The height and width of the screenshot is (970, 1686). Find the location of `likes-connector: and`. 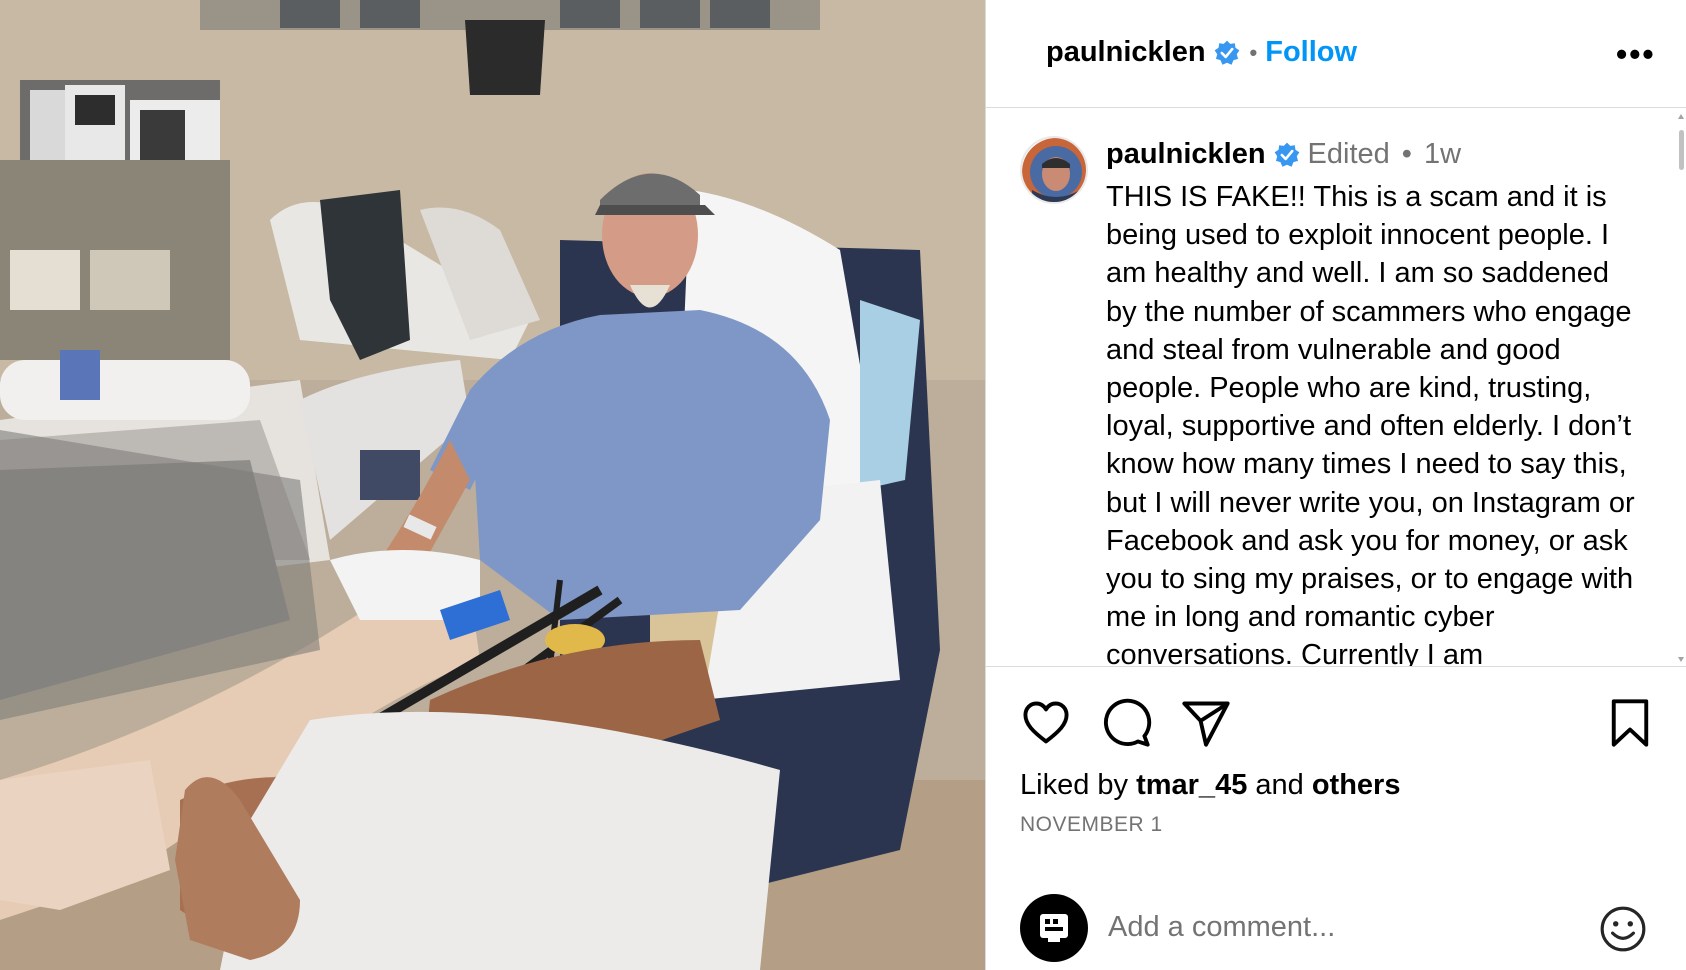

likes-connector: and is located at coordinates (1279, 785).